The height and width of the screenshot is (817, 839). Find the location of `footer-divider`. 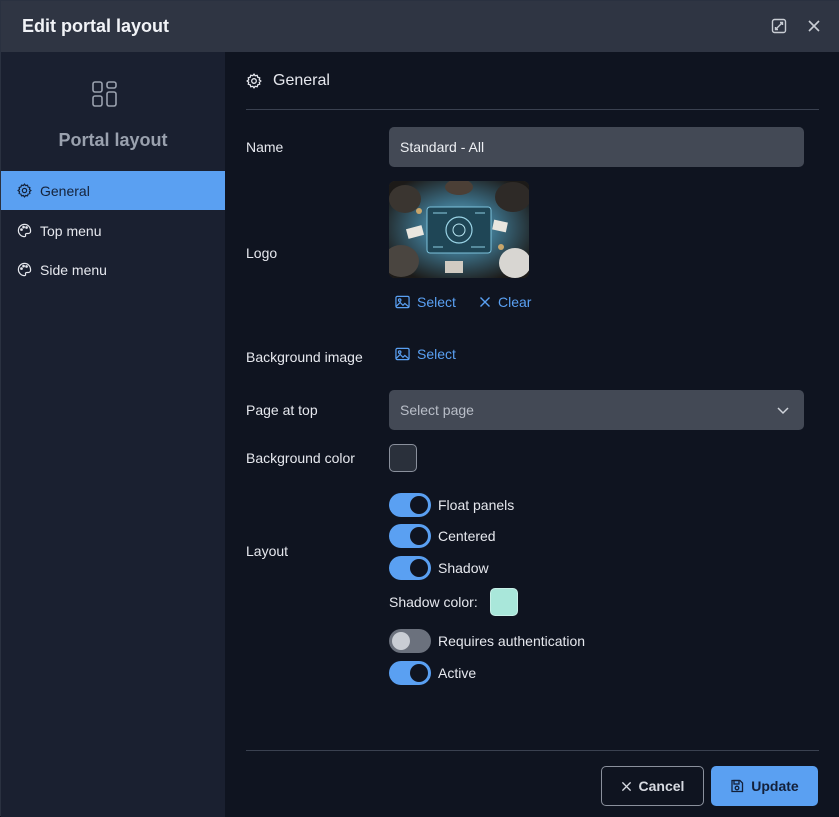

footer-divider is located at coordinates (532, 750).